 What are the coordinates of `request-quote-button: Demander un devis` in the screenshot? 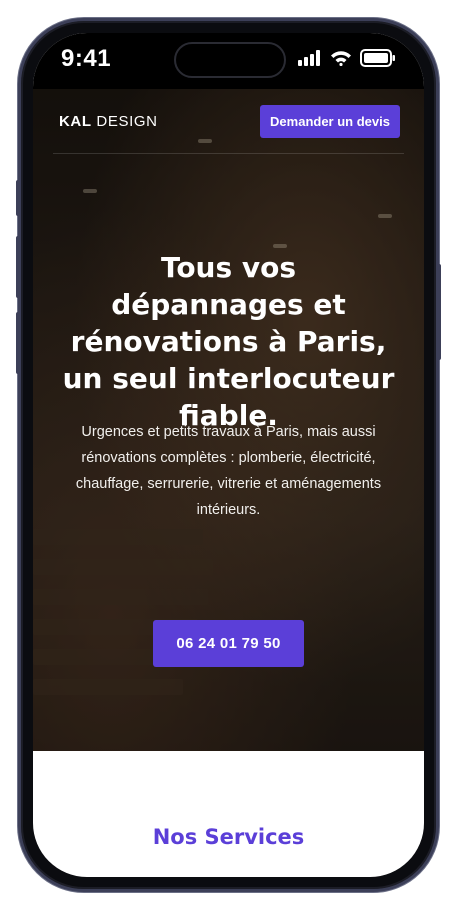 It's located at (330, 121).